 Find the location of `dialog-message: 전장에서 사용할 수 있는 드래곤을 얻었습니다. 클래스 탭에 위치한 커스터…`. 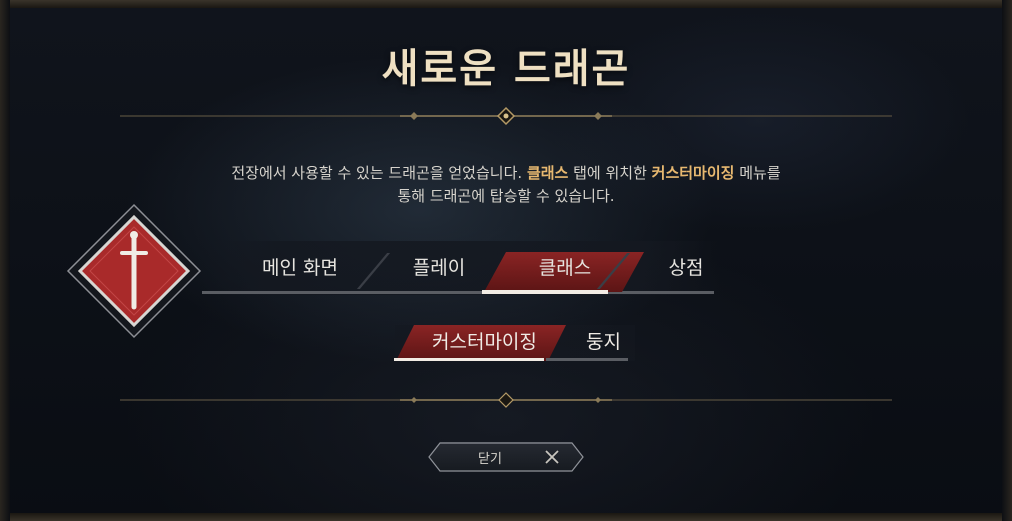

dialog-message: 전장에서 사용할 수 있는 드래곤을 얻었습니다. 클래스 탭에 위치한 커스터… is located at coordinates (506, 185).